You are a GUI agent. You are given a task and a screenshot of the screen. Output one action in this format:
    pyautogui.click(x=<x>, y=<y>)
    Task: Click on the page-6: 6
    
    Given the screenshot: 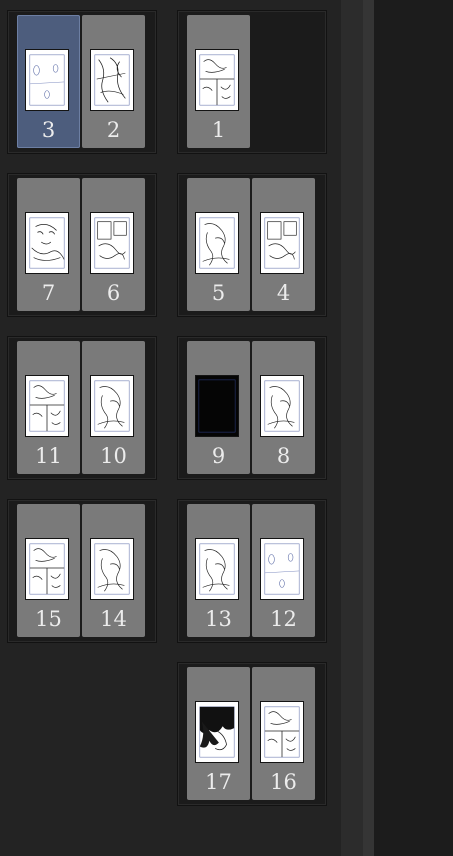 What is the action you would take?
    pyautogui.click(x=113, y=244)
    